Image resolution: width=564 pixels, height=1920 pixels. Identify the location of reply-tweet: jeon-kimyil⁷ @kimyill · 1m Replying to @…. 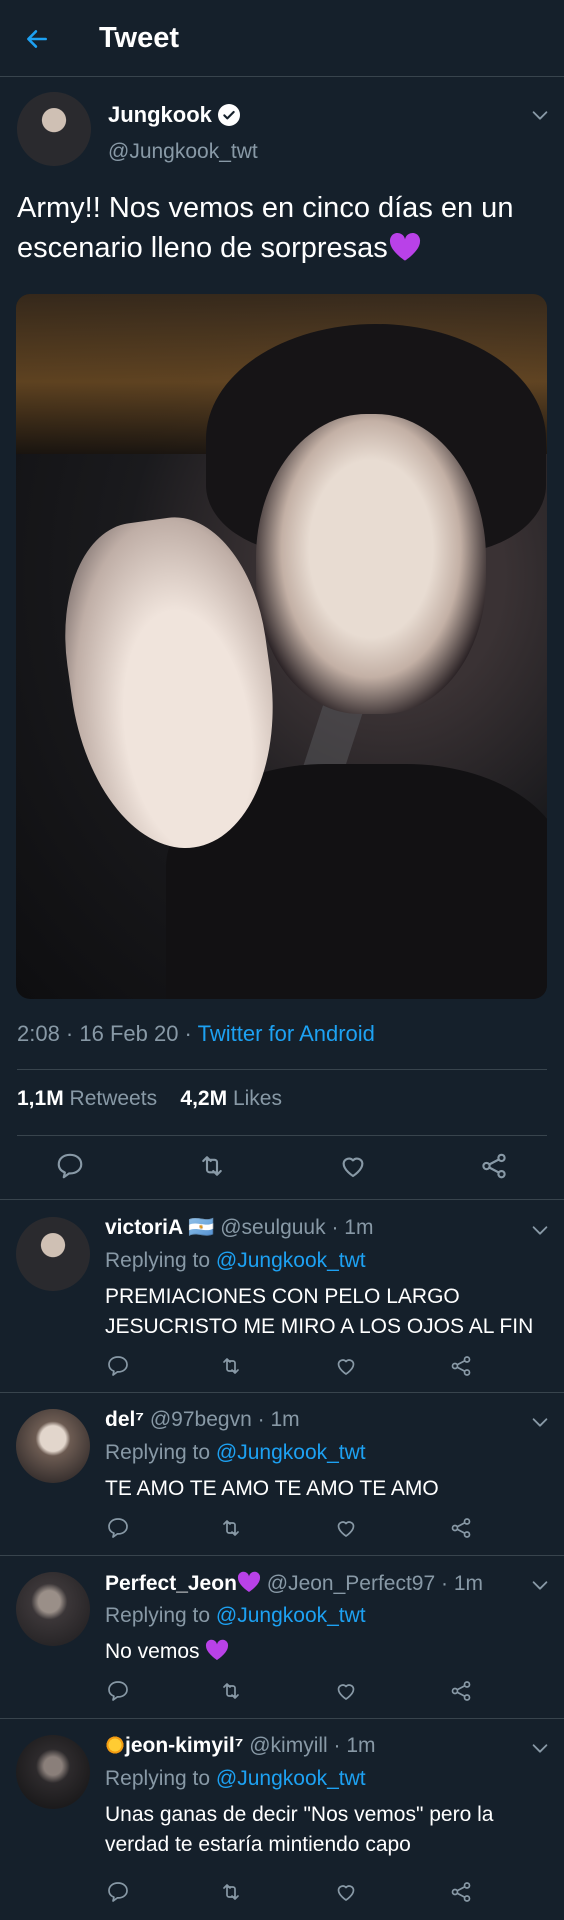
(282, 1819).